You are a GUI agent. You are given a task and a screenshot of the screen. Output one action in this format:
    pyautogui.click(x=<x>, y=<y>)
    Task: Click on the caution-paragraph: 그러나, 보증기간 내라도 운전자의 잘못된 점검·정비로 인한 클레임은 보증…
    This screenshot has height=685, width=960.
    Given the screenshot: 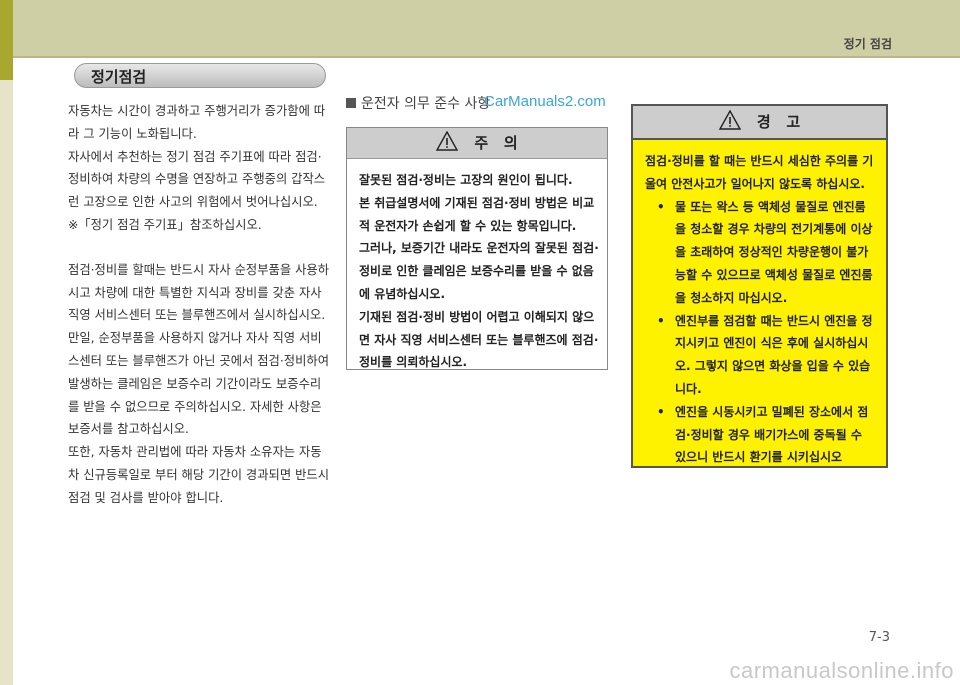 What is the action you would take?
    pyautogui.click(x=479, y=271)
    